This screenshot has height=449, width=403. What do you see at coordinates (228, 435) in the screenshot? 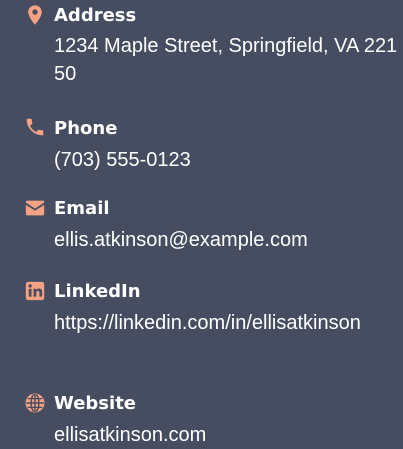
I see `contact-value-website: ellisatkinson.com` at bounding box center [228, 435].